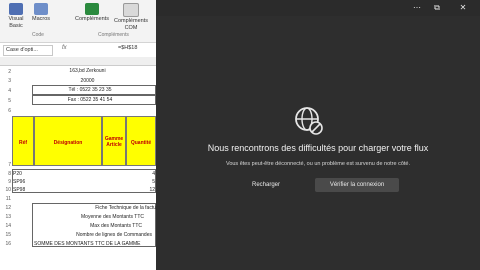 The width and height of the screenshot is (480, 270). Describe the element at coordinates (9, 72) in the screenshot. I see `row-number: 2` at that location.